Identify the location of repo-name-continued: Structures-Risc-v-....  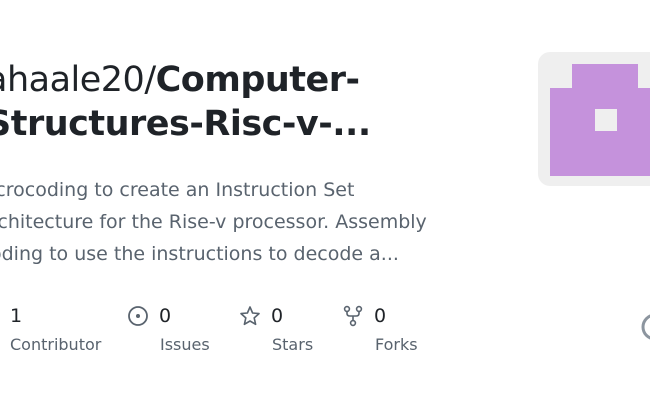
(243, 124).